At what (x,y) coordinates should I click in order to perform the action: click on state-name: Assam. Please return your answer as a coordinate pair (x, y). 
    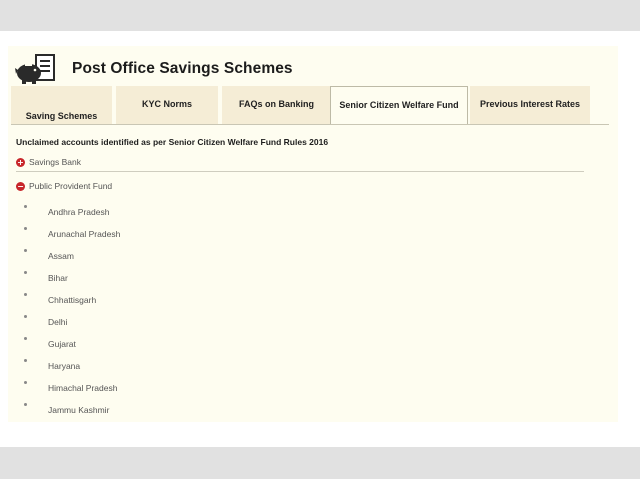
    Looking at the image, I should click on (61, 256).